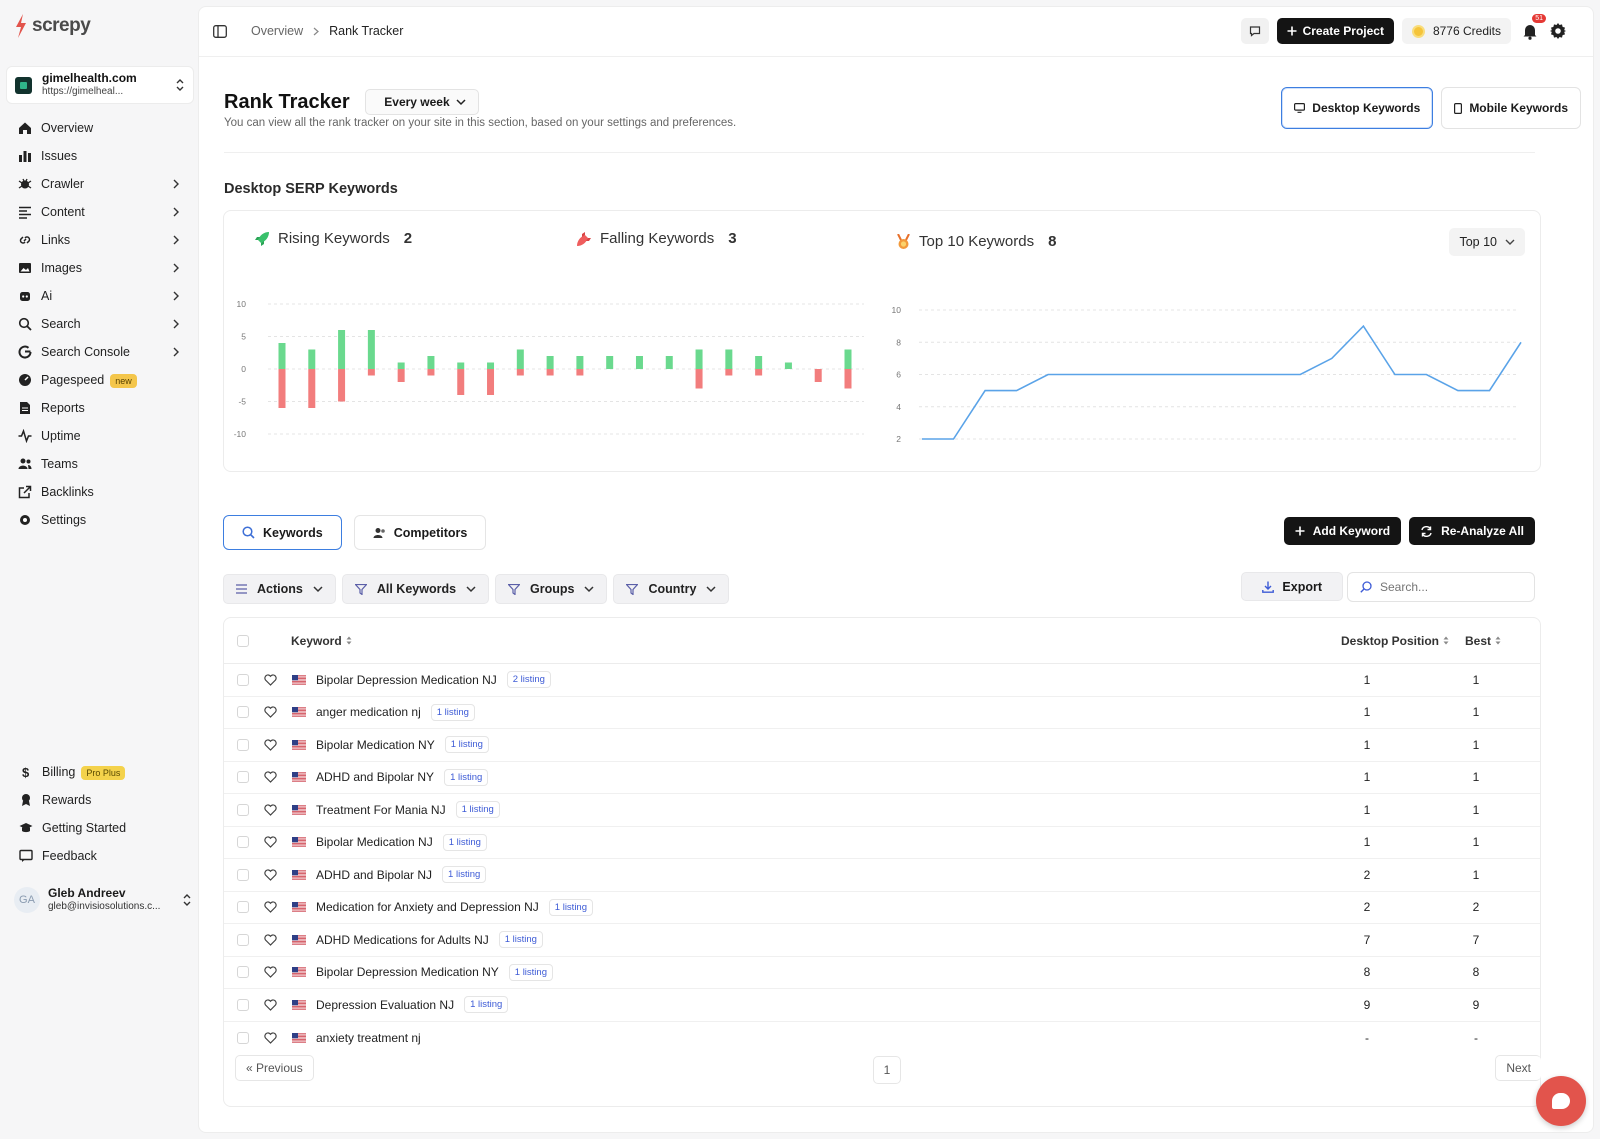 The height and width of the screenshot is (1139, 1600). What do you see at coordinates (882, 843) in the screenshot?
I see `table-row: Bipolar Medication NJ 1 listing 1 1` at bounding box center [882, 843].